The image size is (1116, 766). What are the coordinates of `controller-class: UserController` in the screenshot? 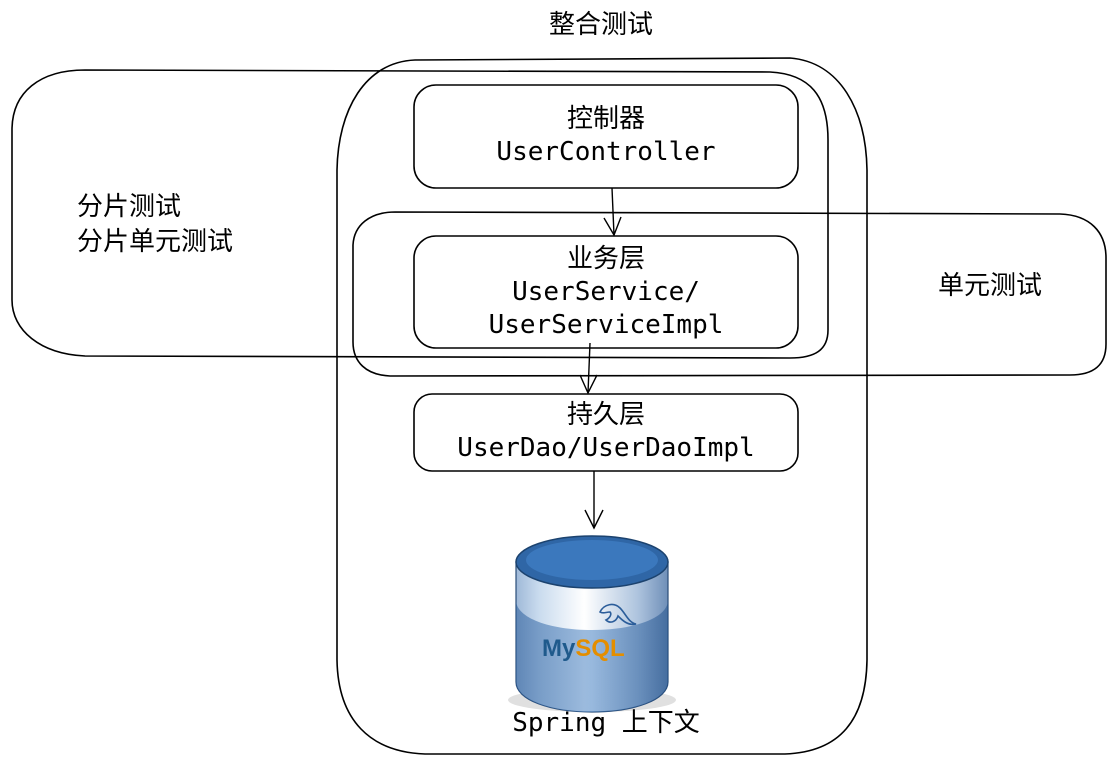 It's located at (606, 152).